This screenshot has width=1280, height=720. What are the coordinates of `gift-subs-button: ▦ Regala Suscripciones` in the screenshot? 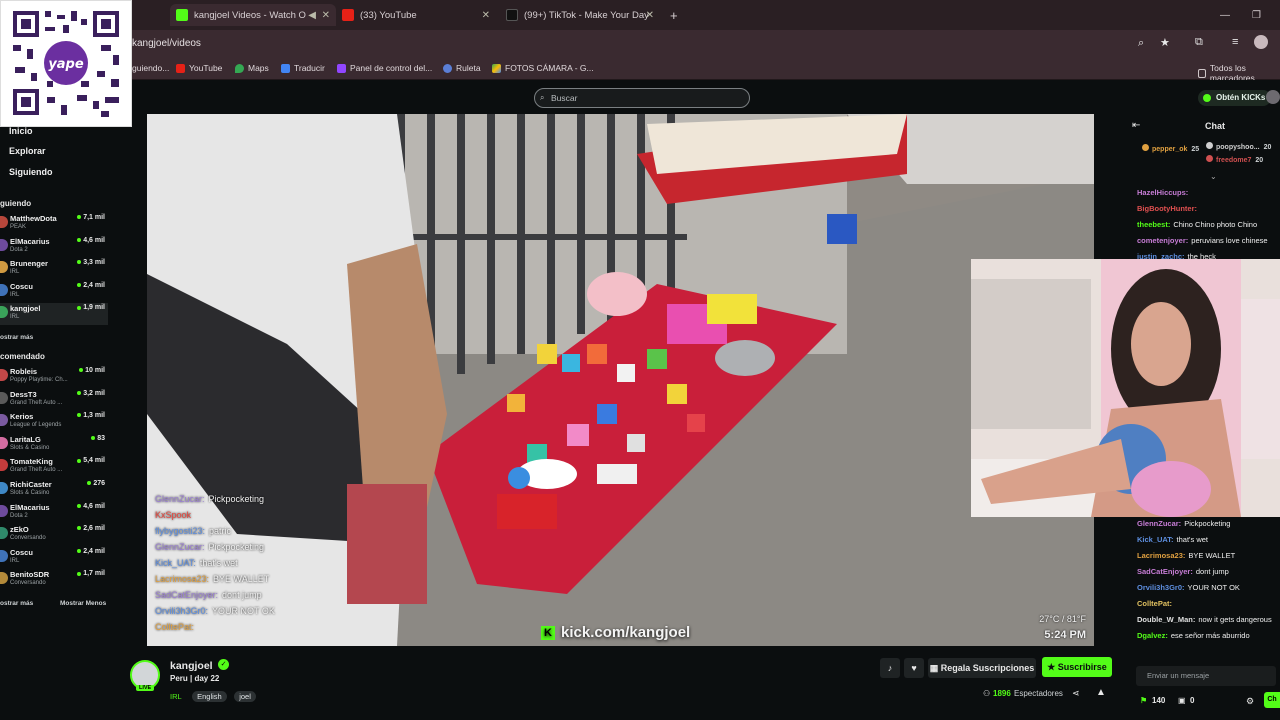 It's located at (982, 668).